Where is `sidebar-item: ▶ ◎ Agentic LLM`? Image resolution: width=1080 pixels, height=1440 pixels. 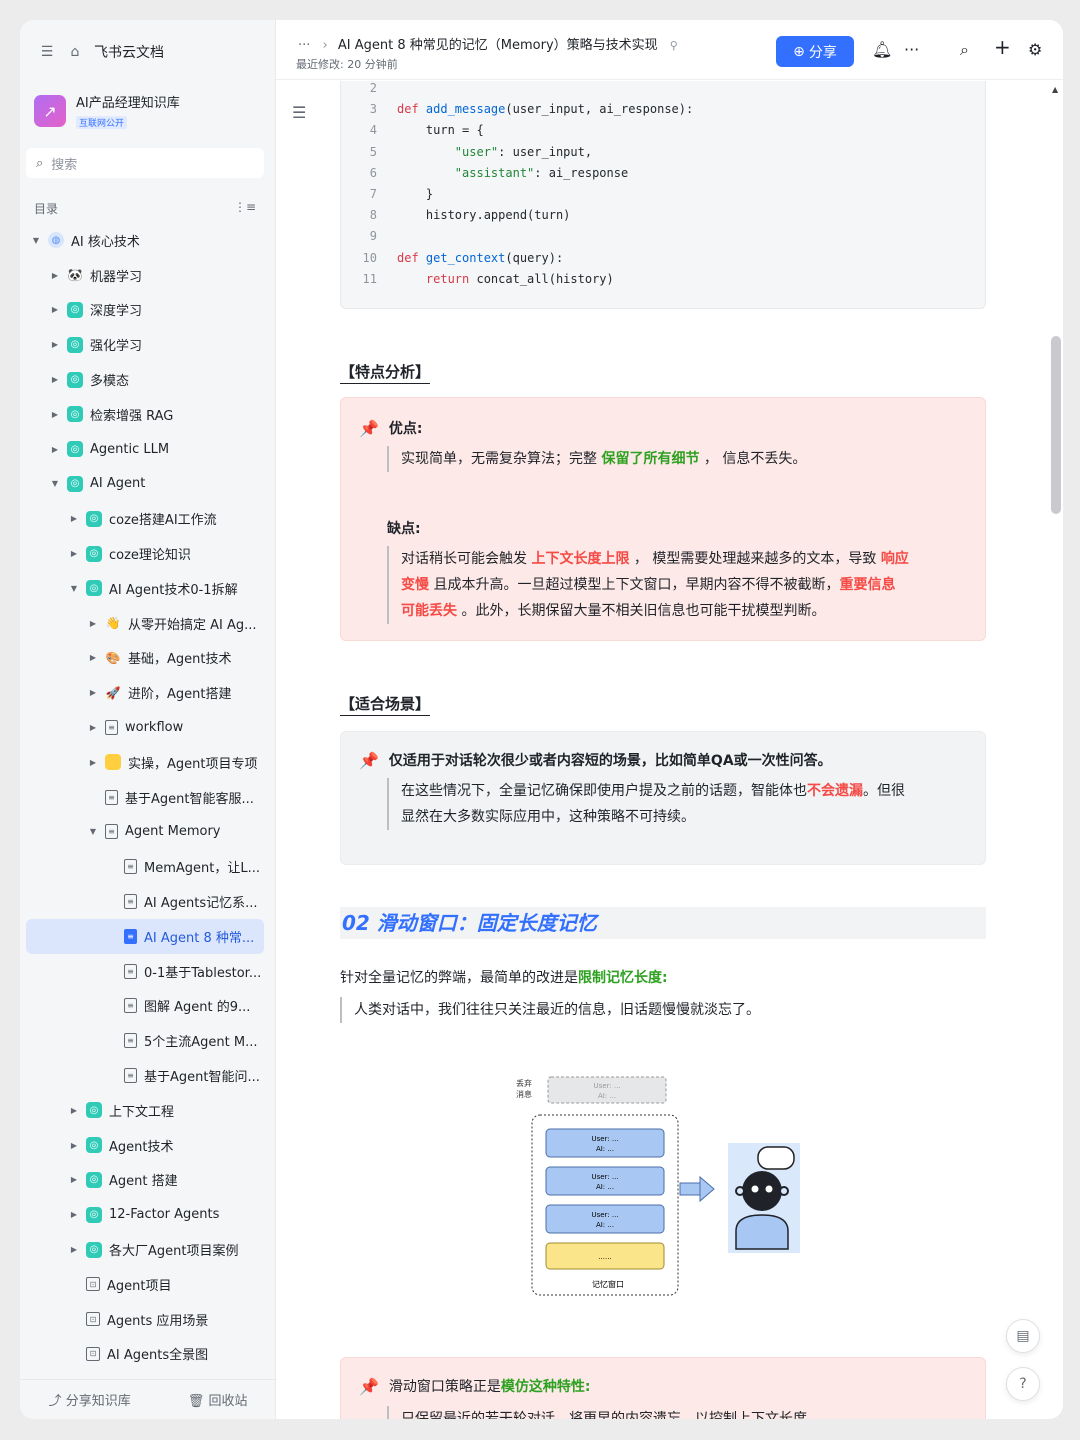 sidebar-item: ▶ ◎ Agentic LLM is located at coordinates (145, 449).